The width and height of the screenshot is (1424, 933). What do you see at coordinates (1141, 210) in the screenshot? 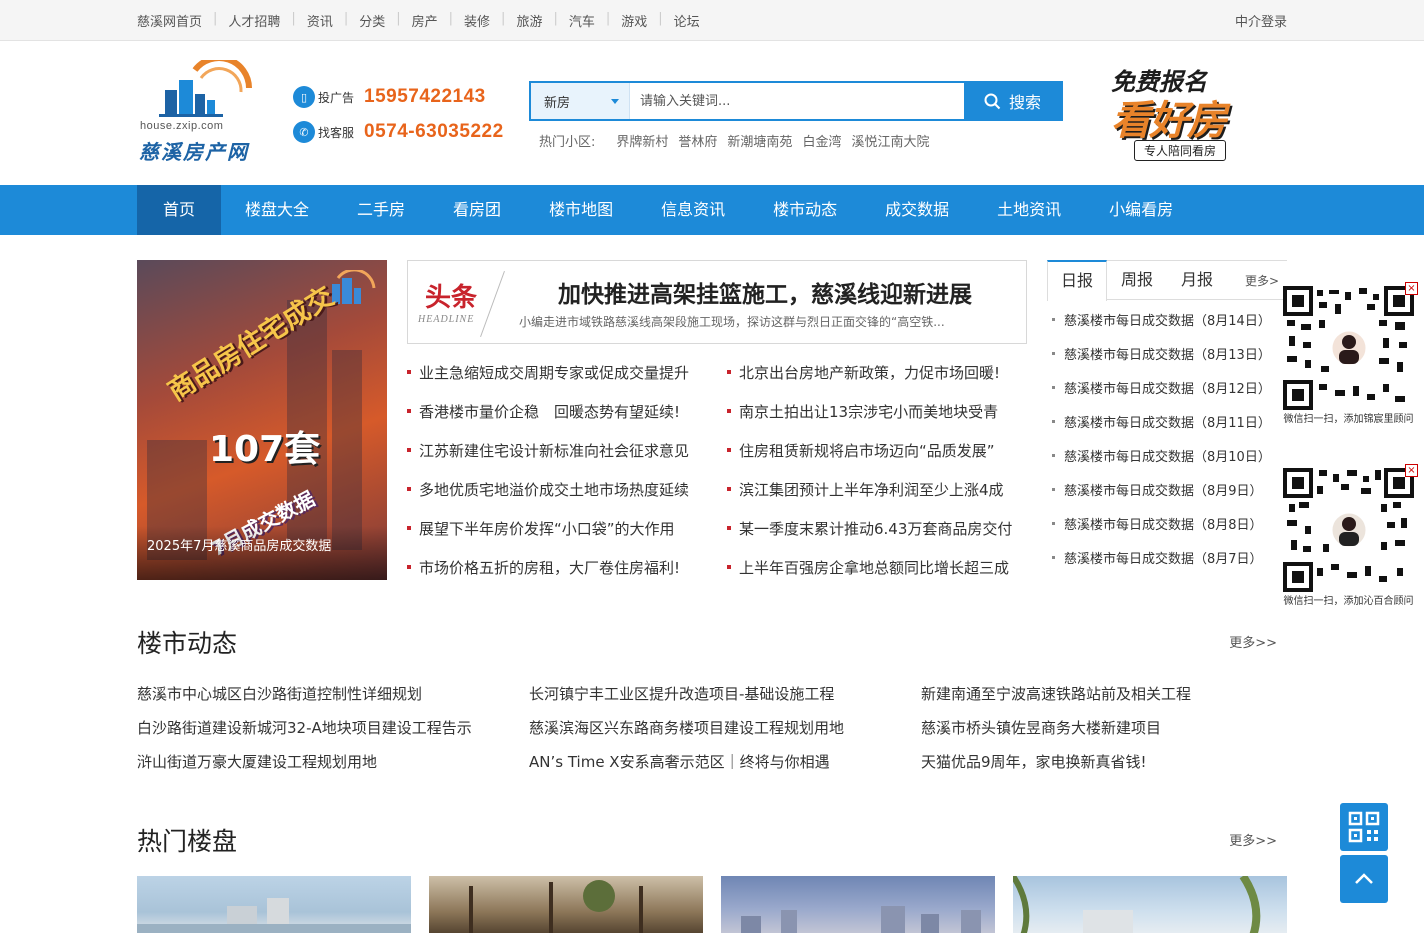
I see `nav-editor: 小编看房` at bounding box center [1141, 210].